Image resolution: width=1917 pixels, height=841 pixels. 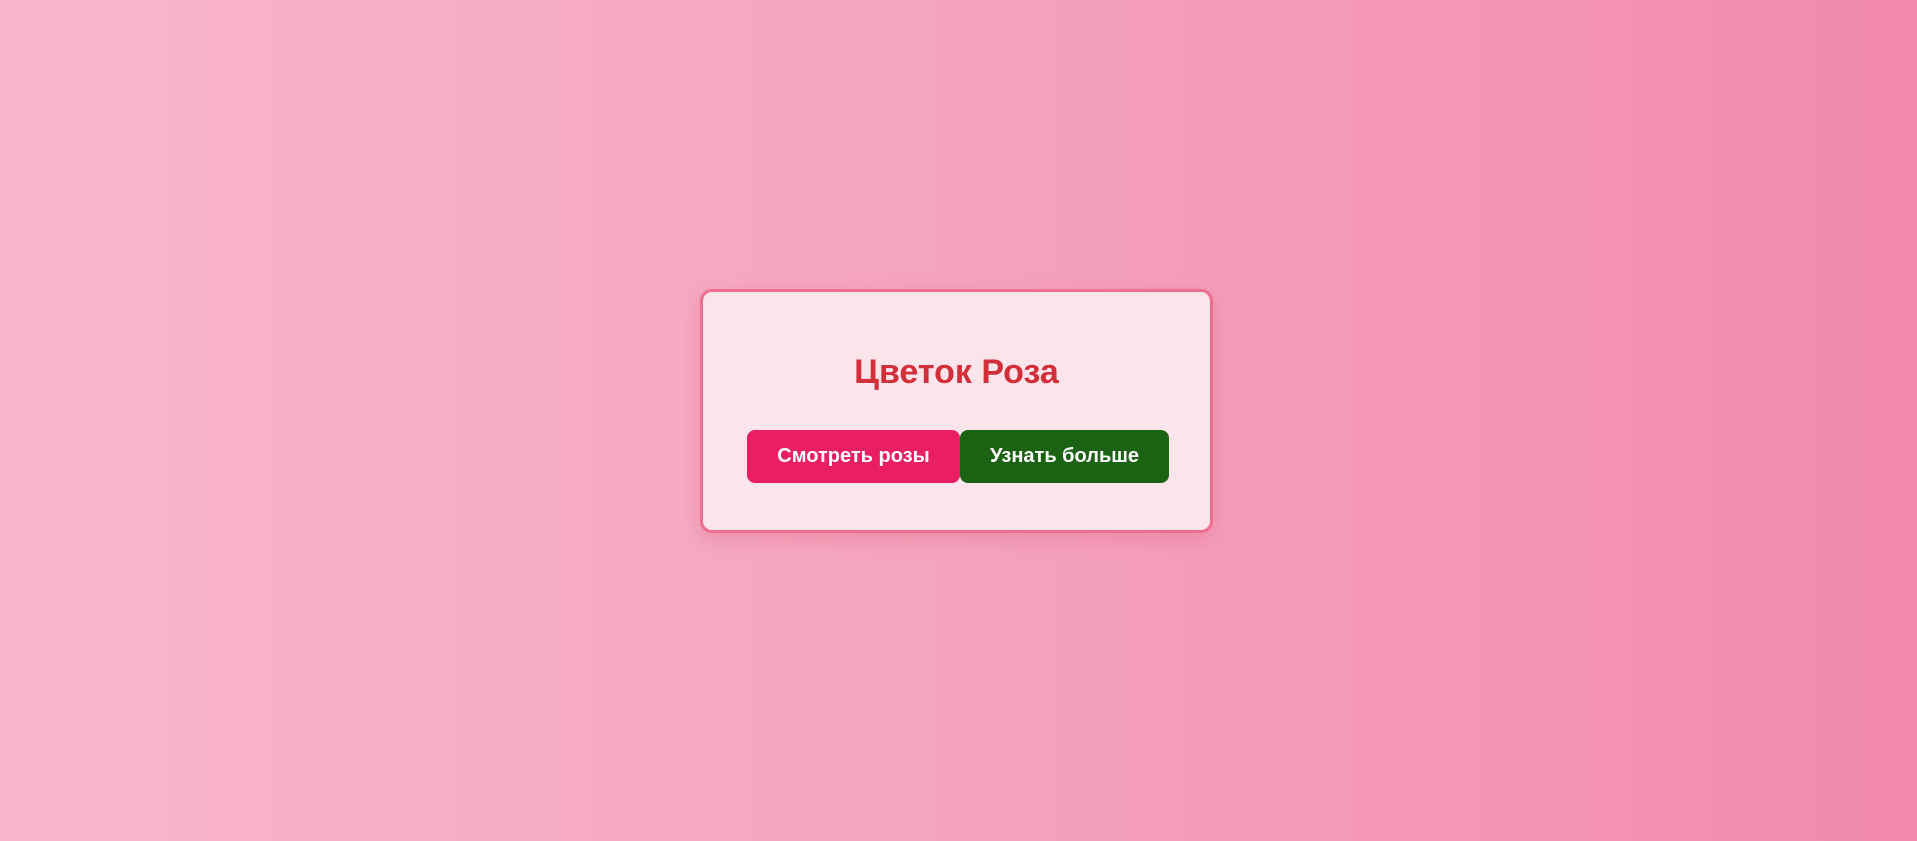 What do you see at coordinates (853, 456) in the screenshot?
I see `view-roses-button: Смотреть розы` at bounding box center [853, 456].